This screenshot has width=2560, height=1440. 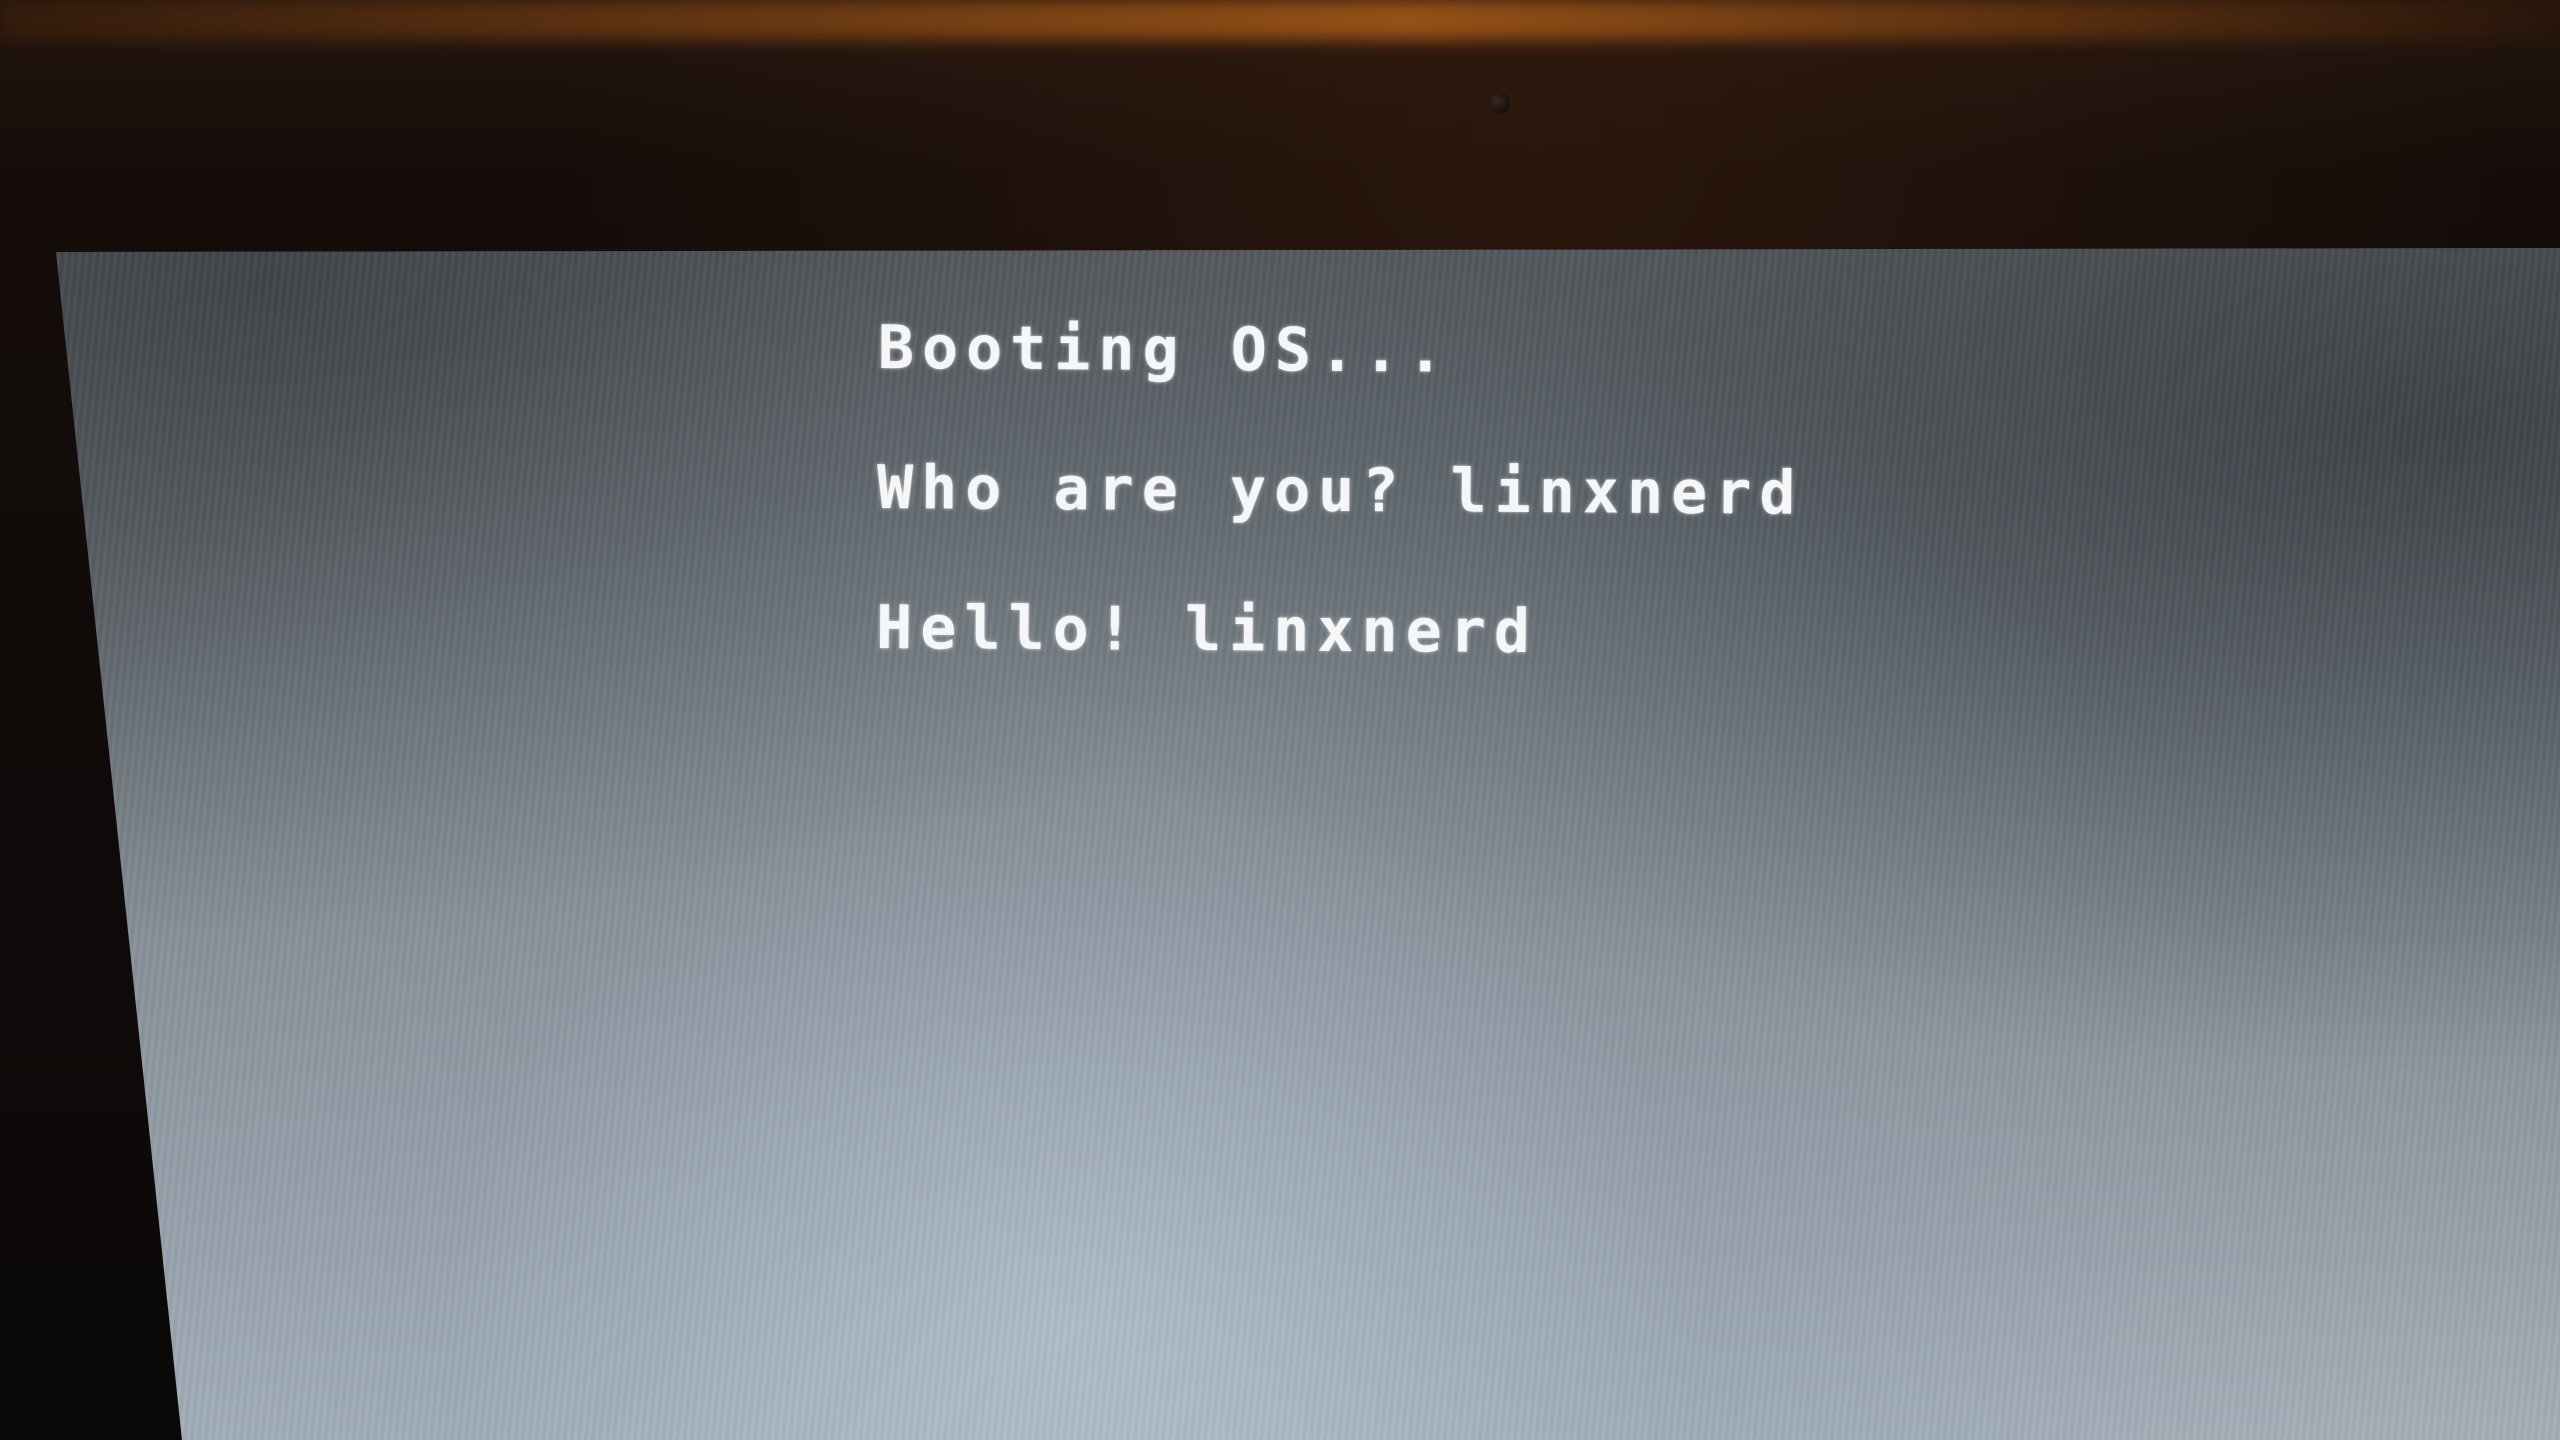 I want to click on identity-prompt-line: Who are you? linxnerd, so click(x=1340, y=490).